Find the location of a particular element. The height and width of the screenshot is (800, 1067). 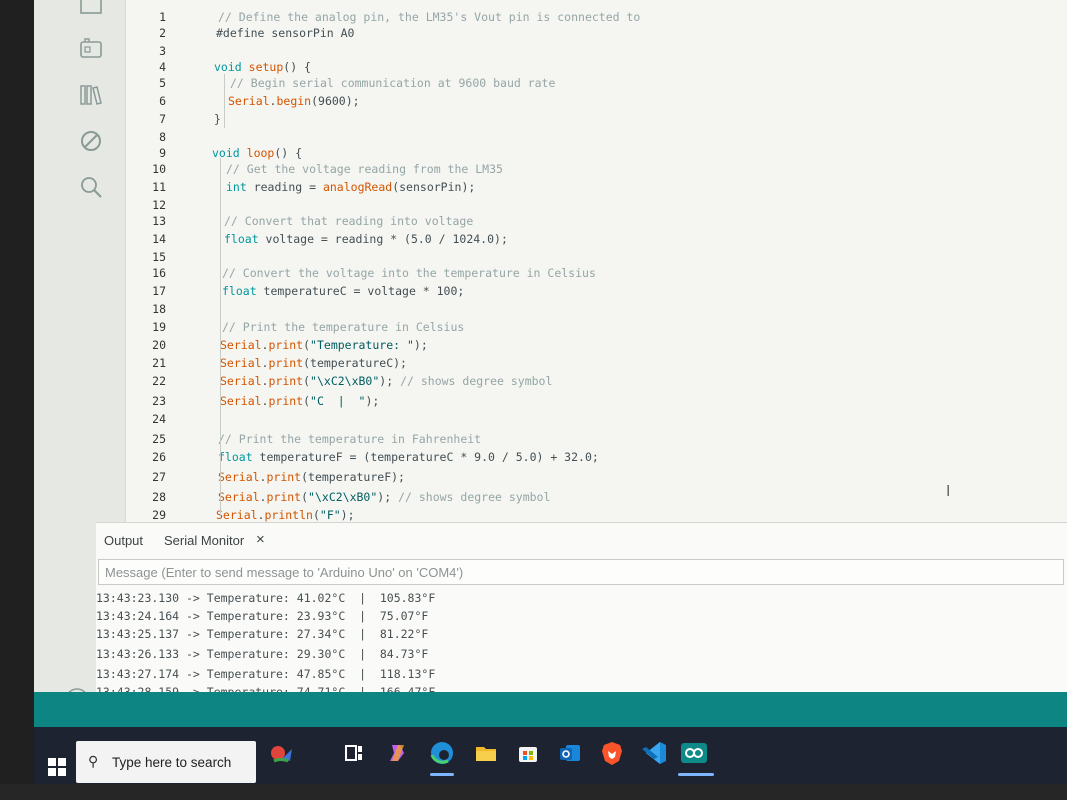

code-token: // Get the voltage reading from the LM35 is located at coordinates (364, 169).